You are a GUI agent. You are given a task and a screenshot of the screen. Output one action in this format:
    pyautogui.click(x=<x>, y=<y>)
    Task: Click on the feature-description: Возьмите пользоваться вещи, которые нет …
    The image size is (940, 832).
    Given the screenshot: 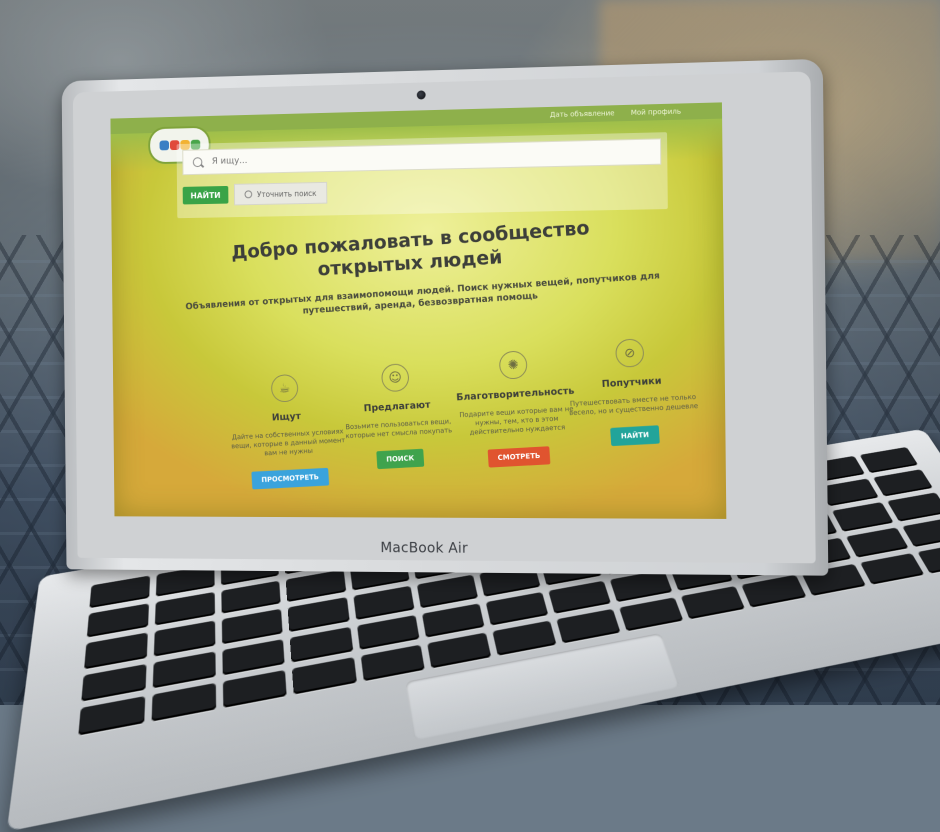 What is the action you would take?
    pyautogui.click(x=399, y=429)
    